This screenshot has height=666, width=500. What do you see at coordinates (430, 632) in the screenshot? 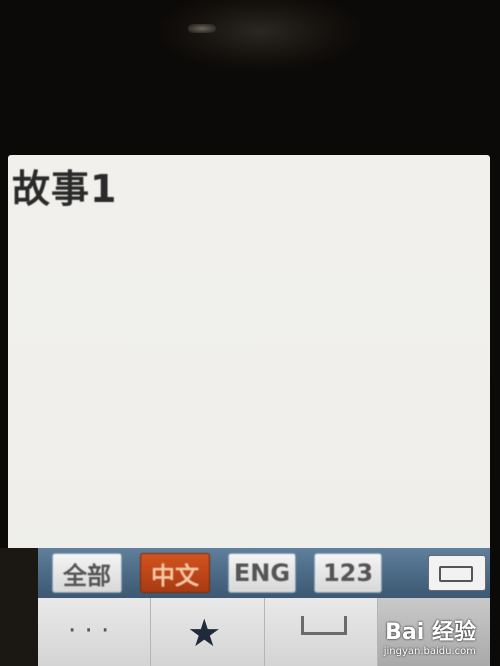
I see `watermark-logo: Bai 经验` at bounding box center [430, 632].